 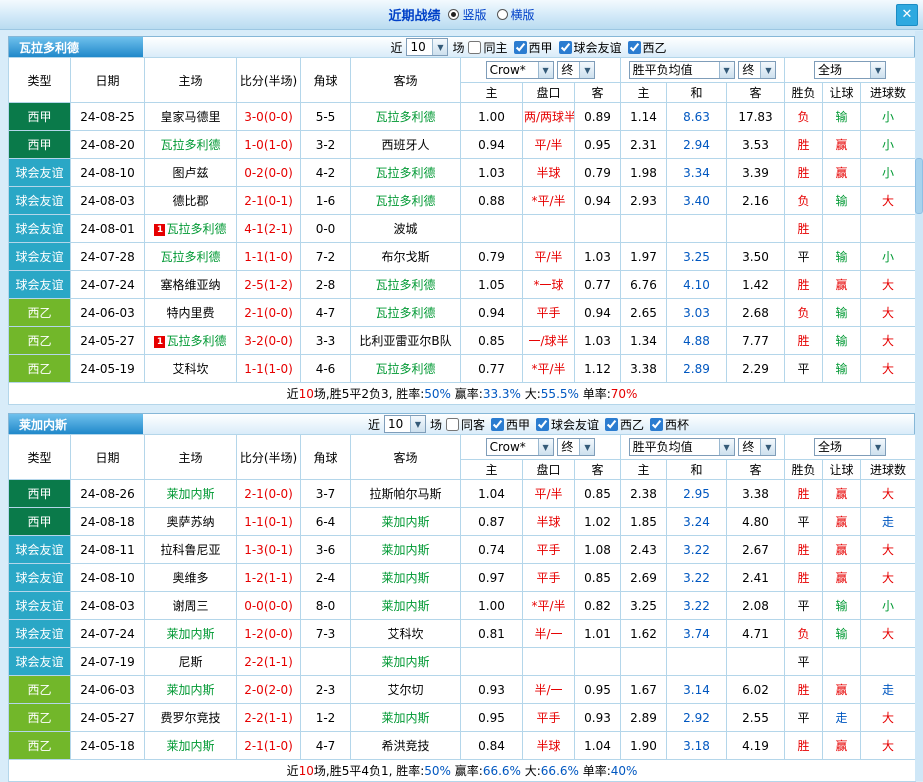 I want to click on scope-value: 全场, so click(x=830, y=447).